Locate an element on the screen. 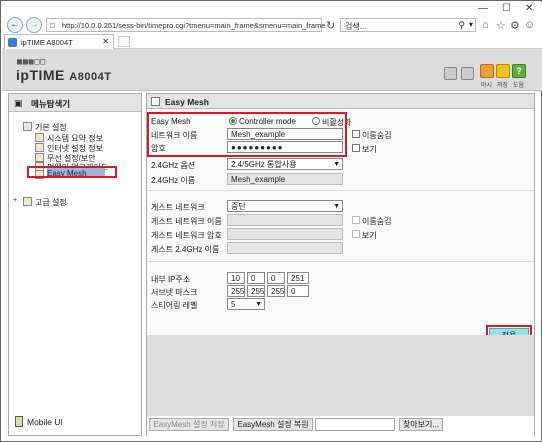 The height and width of the screenshot is (442, 542). feedback-icon: ☺ is located at coordinates (529, 25).